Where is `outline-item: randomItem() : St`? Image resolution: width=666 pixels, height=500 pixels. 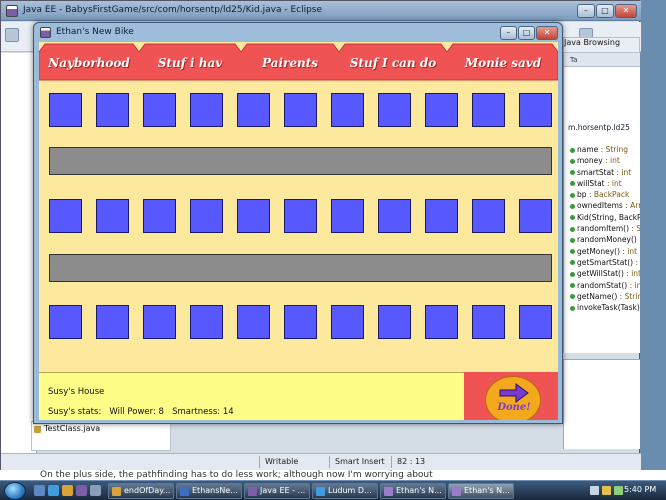
outline-item: randomItem() : St is located at coordinates (605, 229).